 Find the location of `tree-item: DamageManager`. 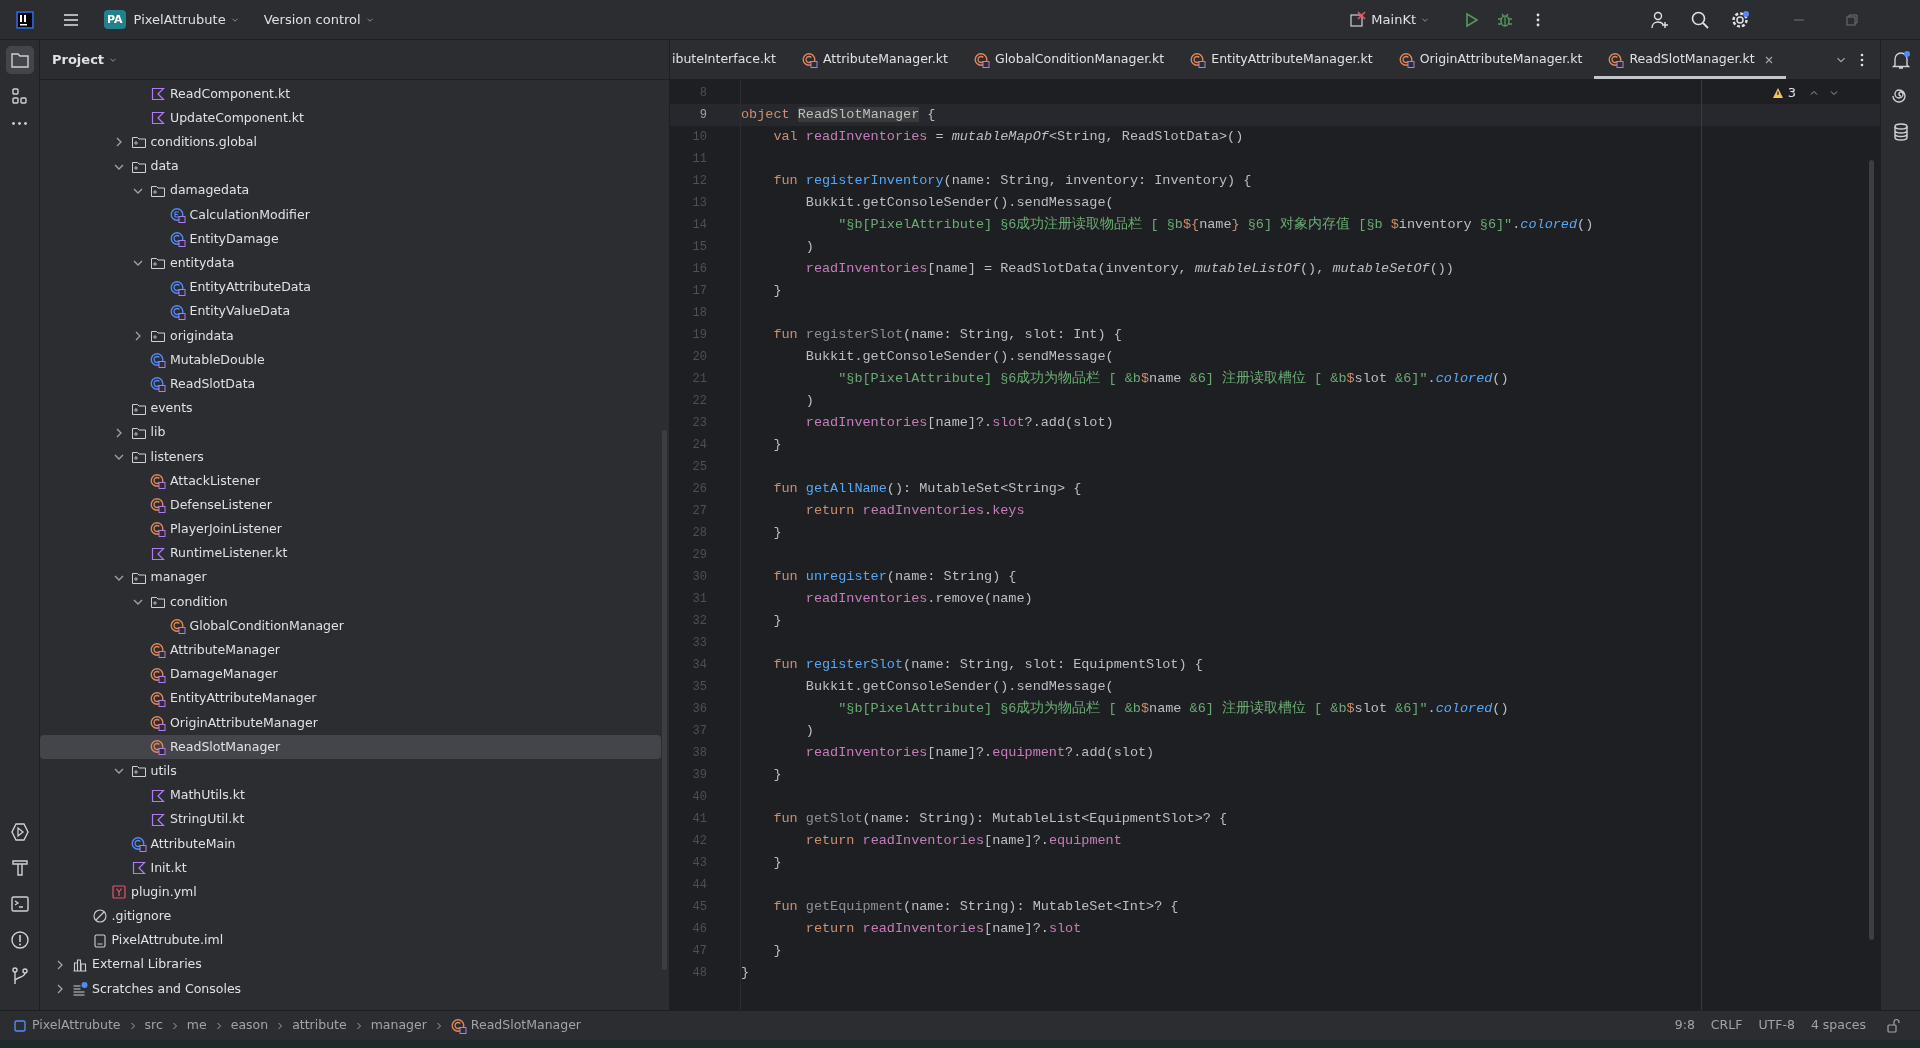

tree-item: DamageManager is located at coordinates (350, 674).